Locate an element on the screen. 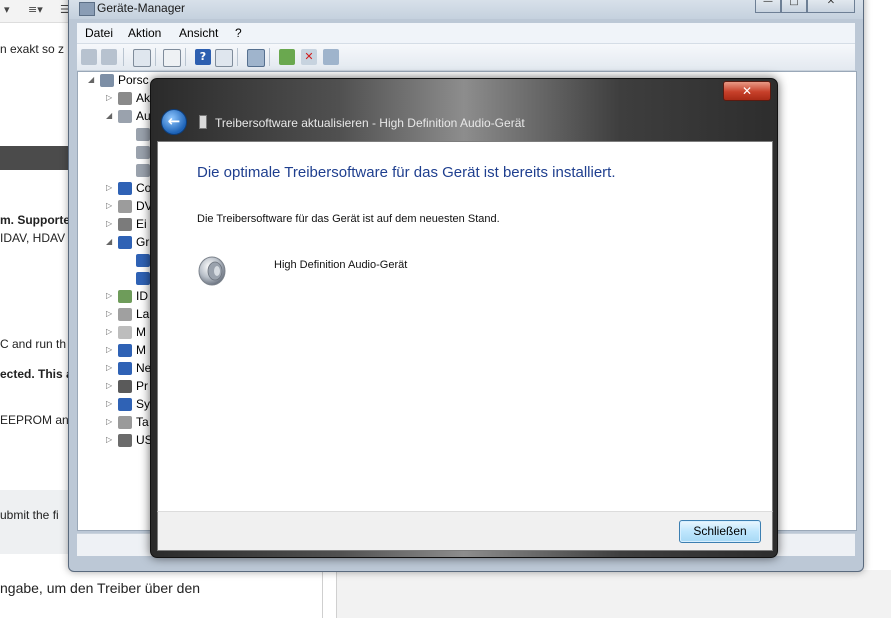  tree-item-label: Sy is located at coordinates (143, 404).